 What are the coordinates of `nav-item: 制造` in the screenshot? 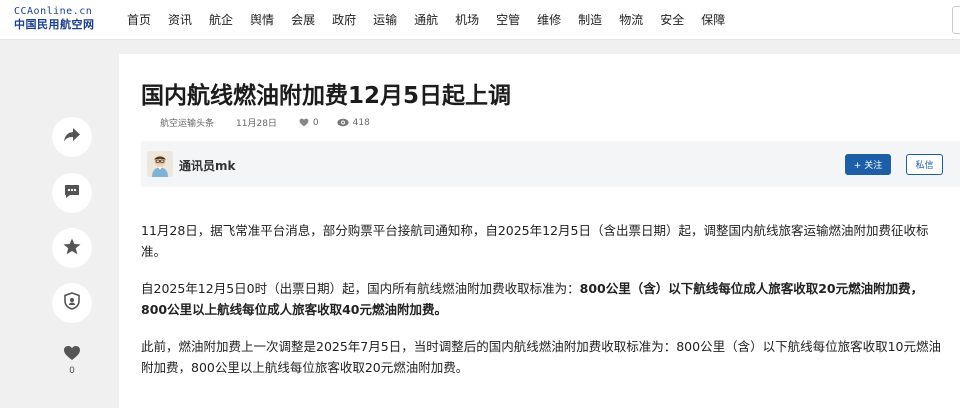 It's located at (590, 20).